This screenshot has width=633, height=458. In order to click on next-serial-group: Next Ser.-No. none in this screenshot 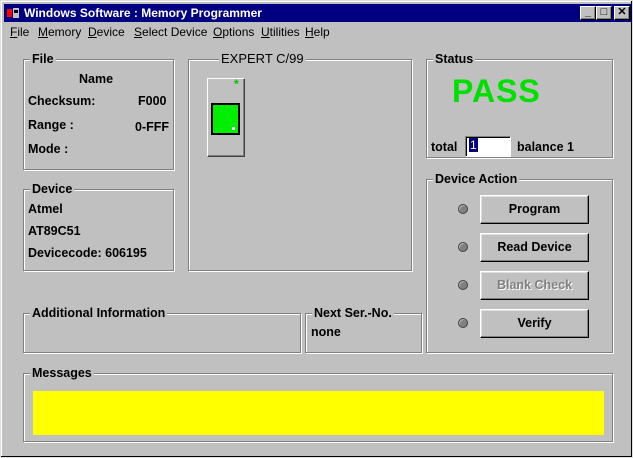, I will do `click(363, 329)`.